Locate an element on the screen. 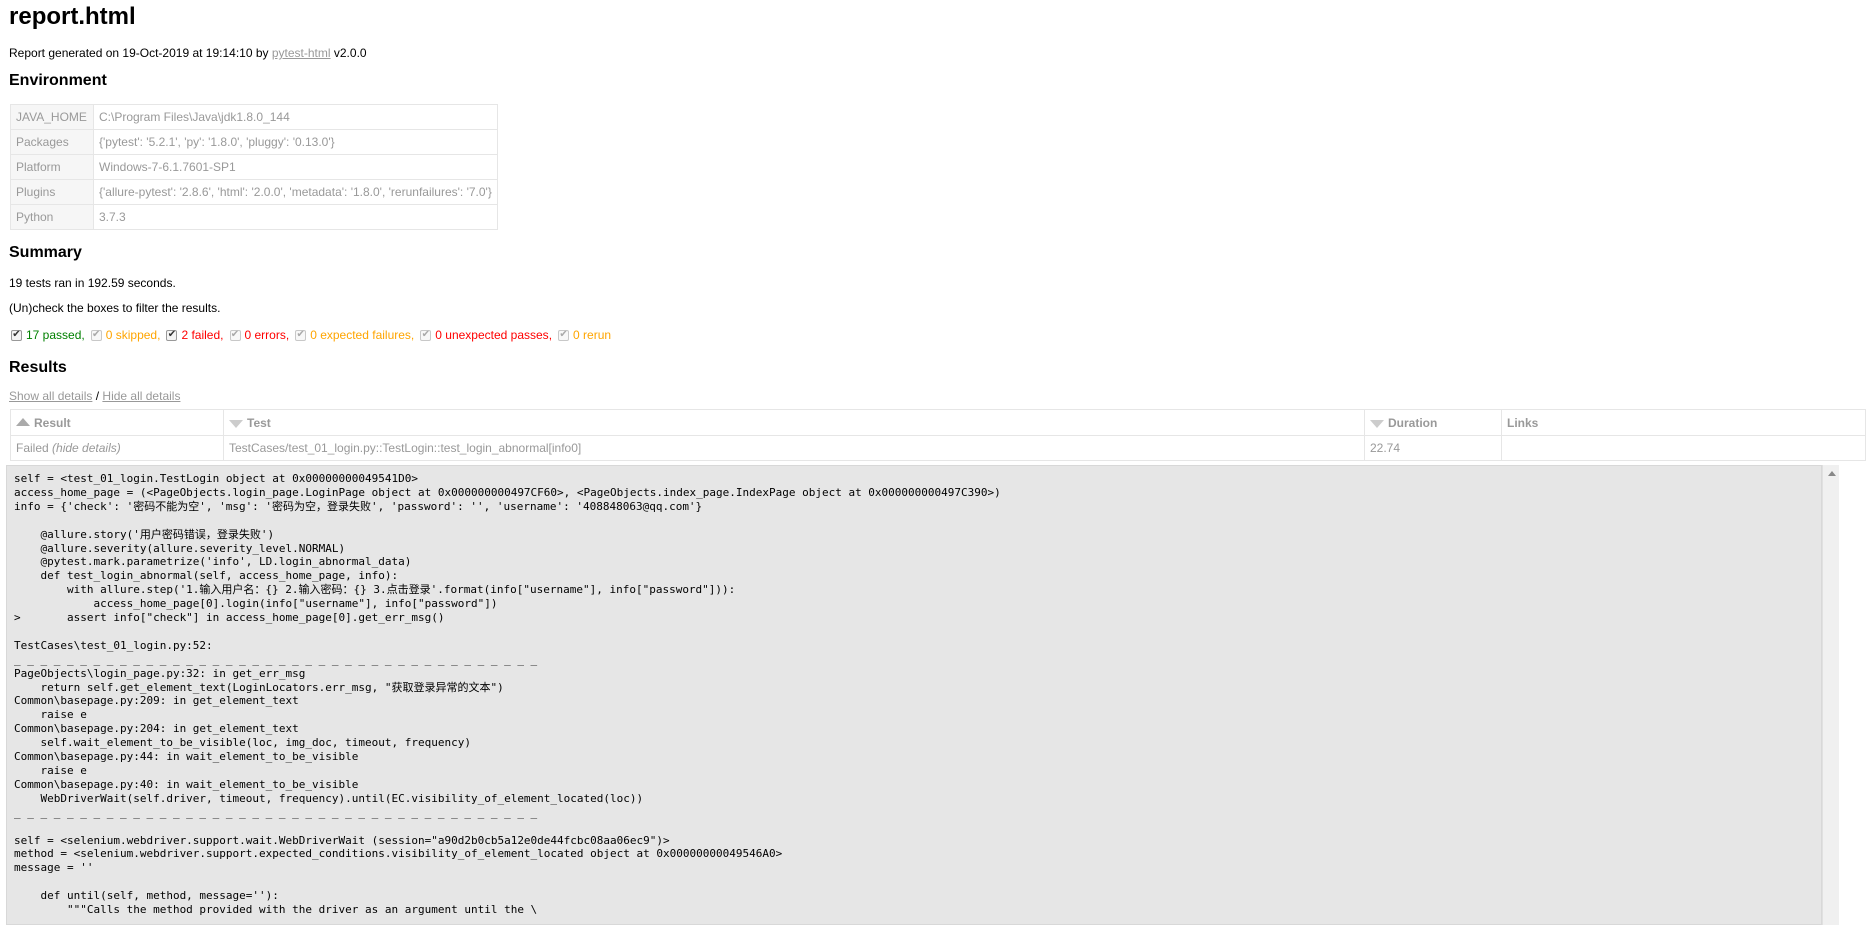  filter-label-passed: 17 passed is located at coordinates (54, 335).